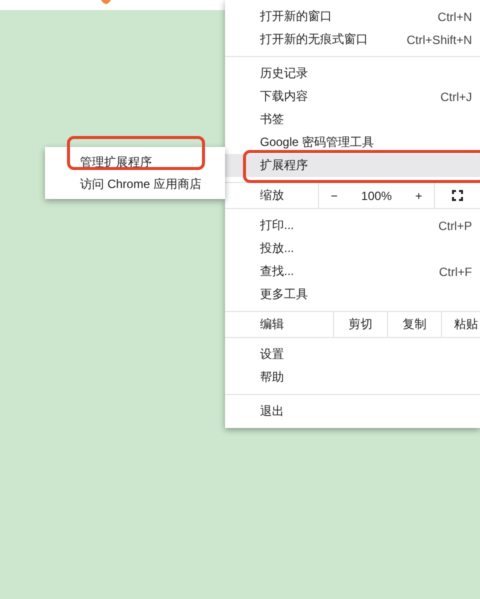  I want to click on menu-item: 退出, so click(352, 411).